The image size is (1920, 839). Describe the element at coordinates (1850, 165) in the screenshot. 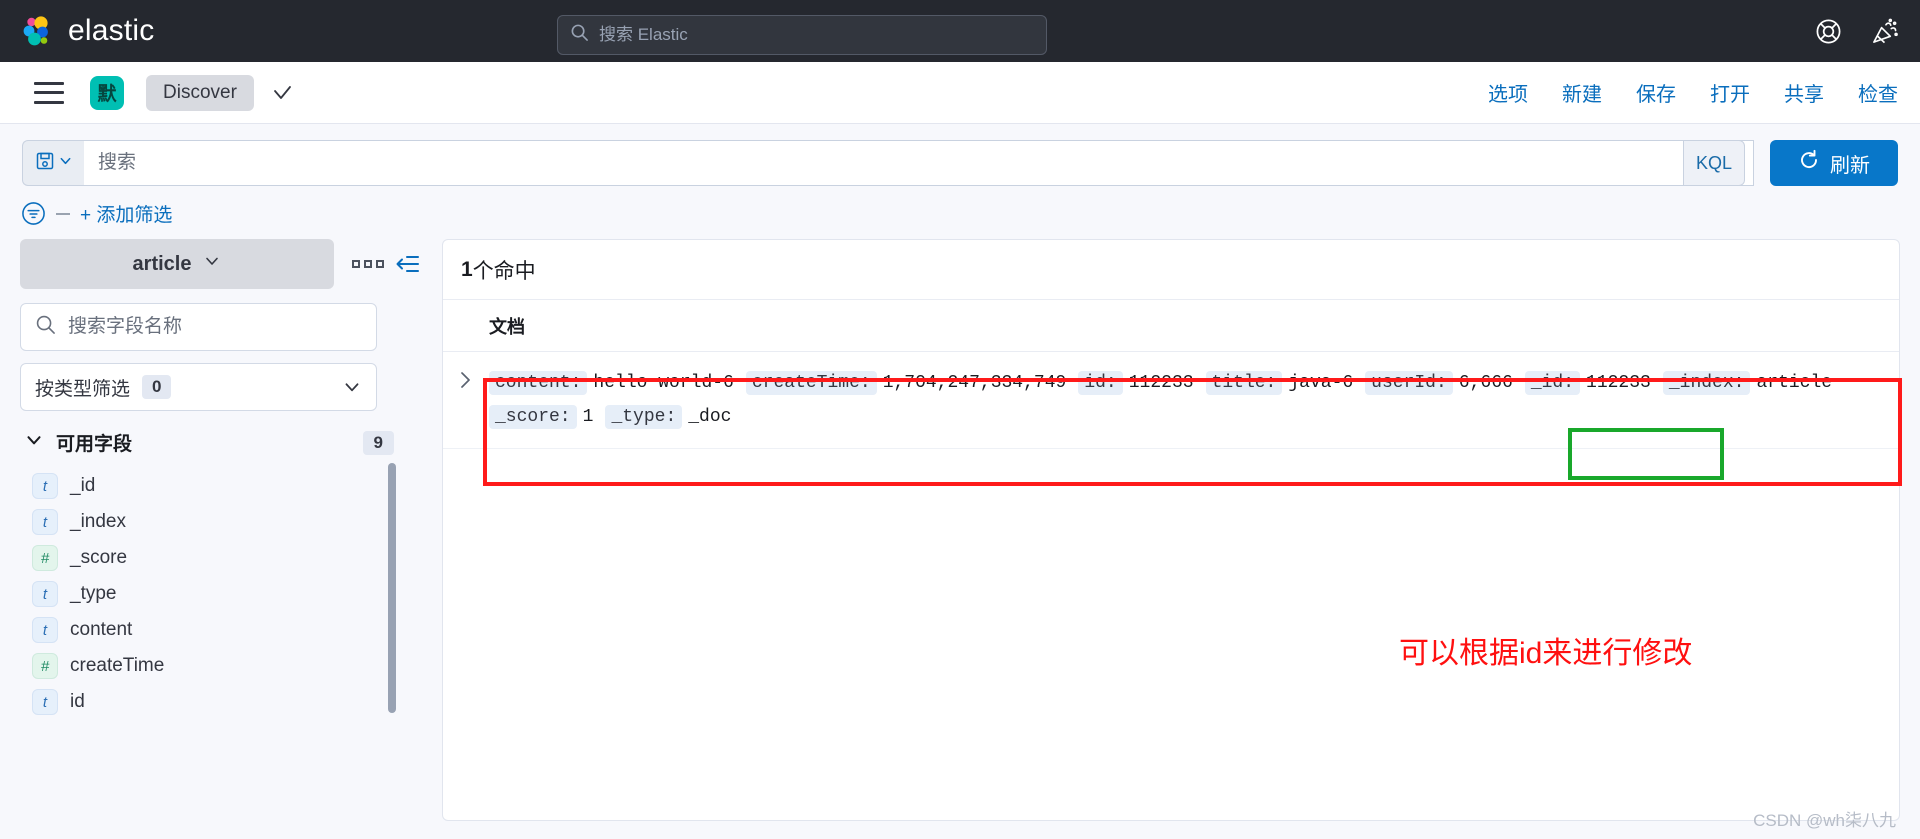

I see `refresh-label: 刷新` at that location.